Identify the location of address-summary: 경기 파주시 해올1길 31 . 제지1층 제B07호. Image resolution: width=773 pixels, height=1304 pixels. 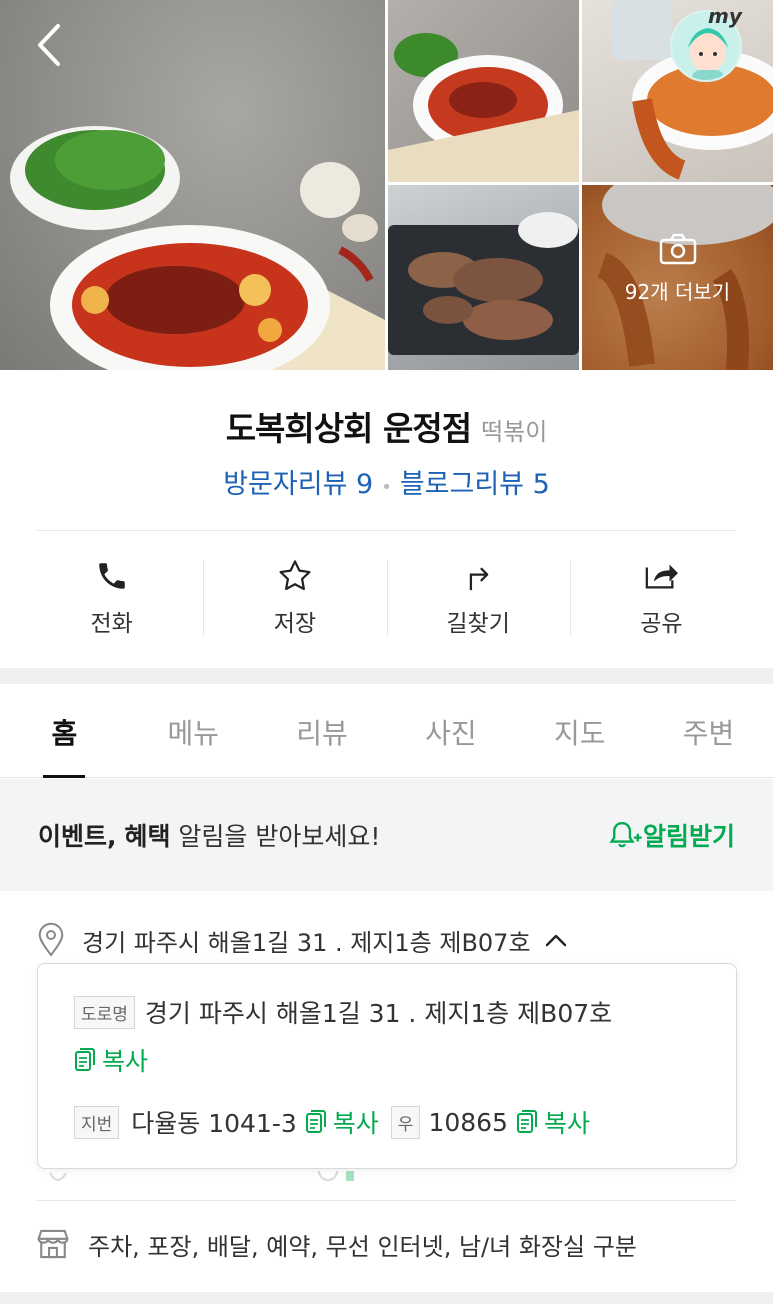
(306, 942).